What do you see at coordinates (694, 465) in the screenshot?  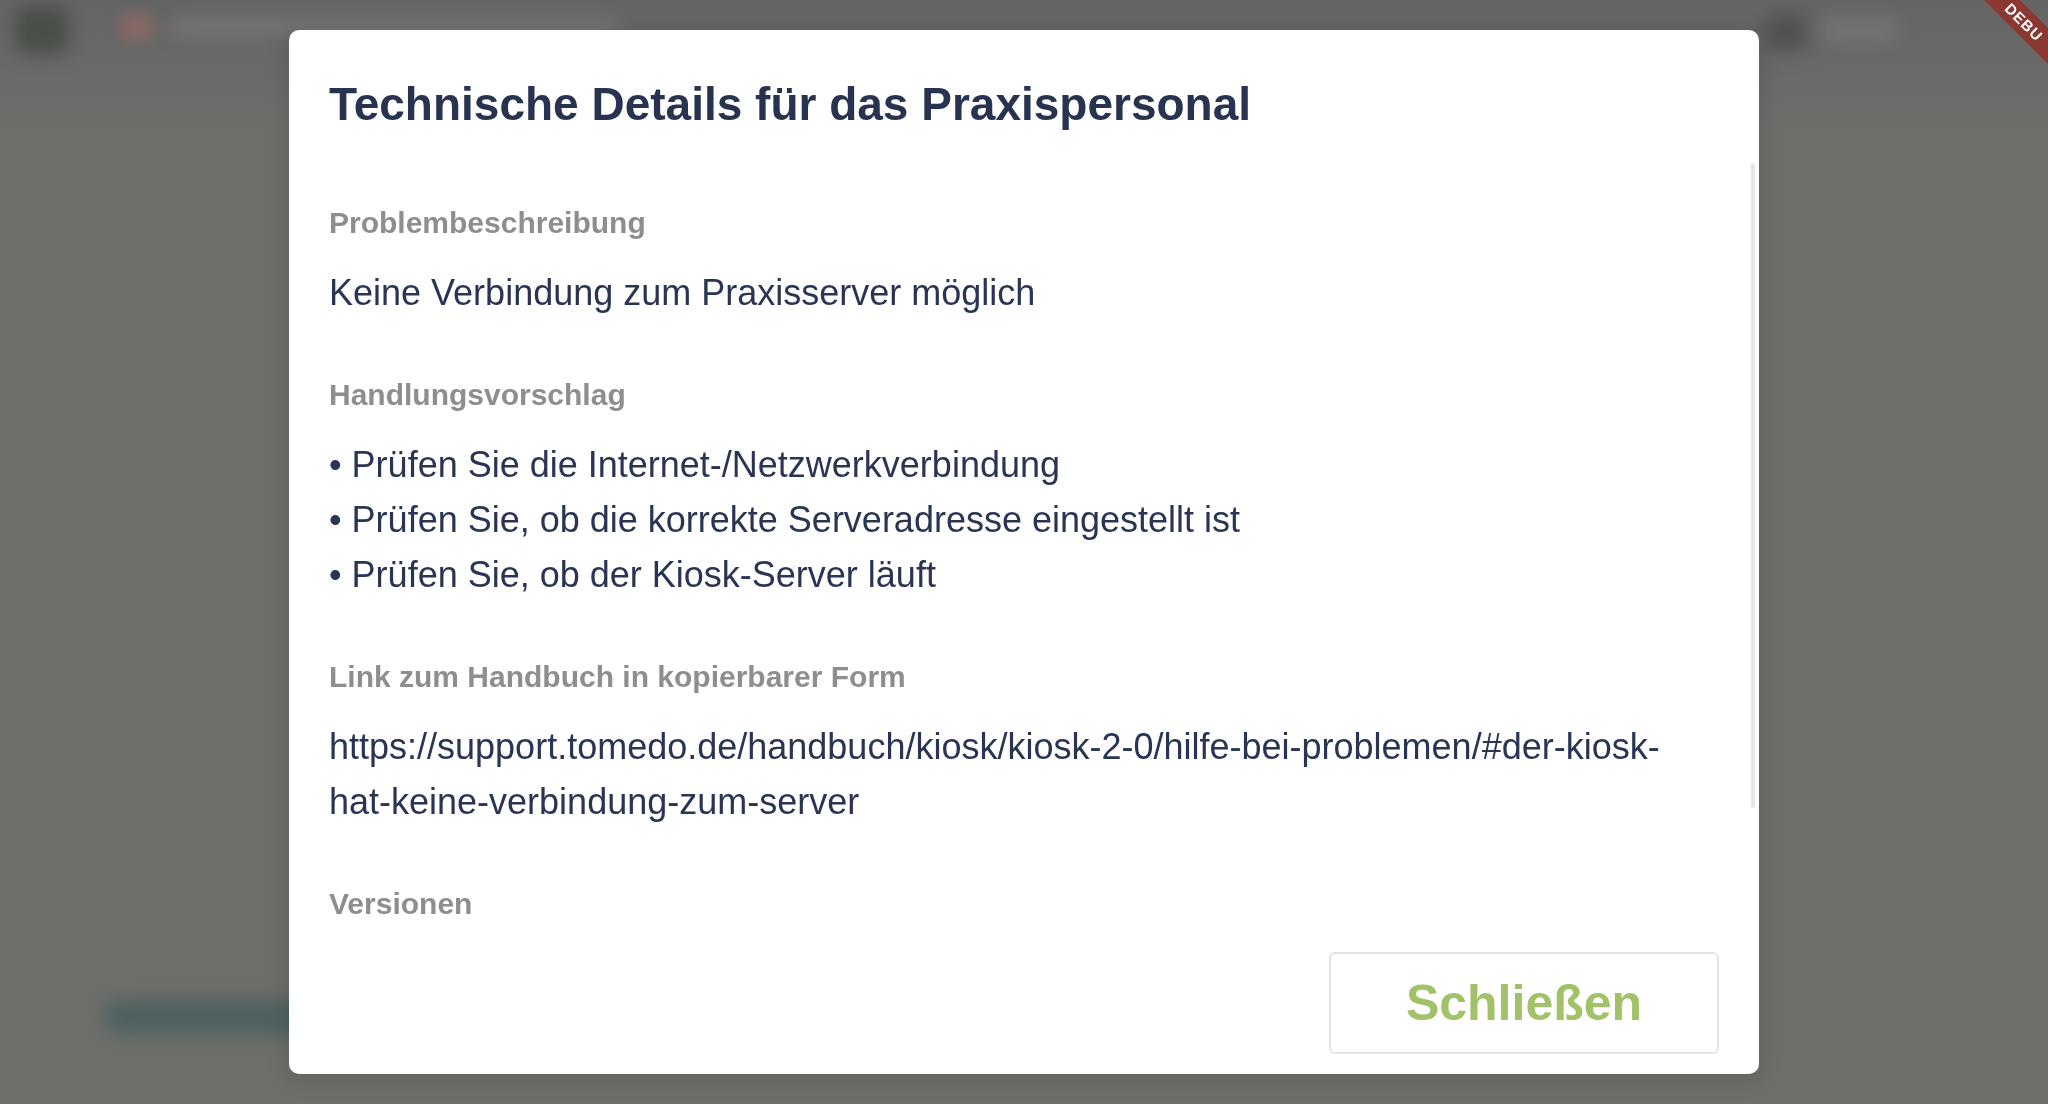 I see `section-text: • Prüfen Sie die Internet-/Netzwerkverbindung` at bounding box center [694, 465].